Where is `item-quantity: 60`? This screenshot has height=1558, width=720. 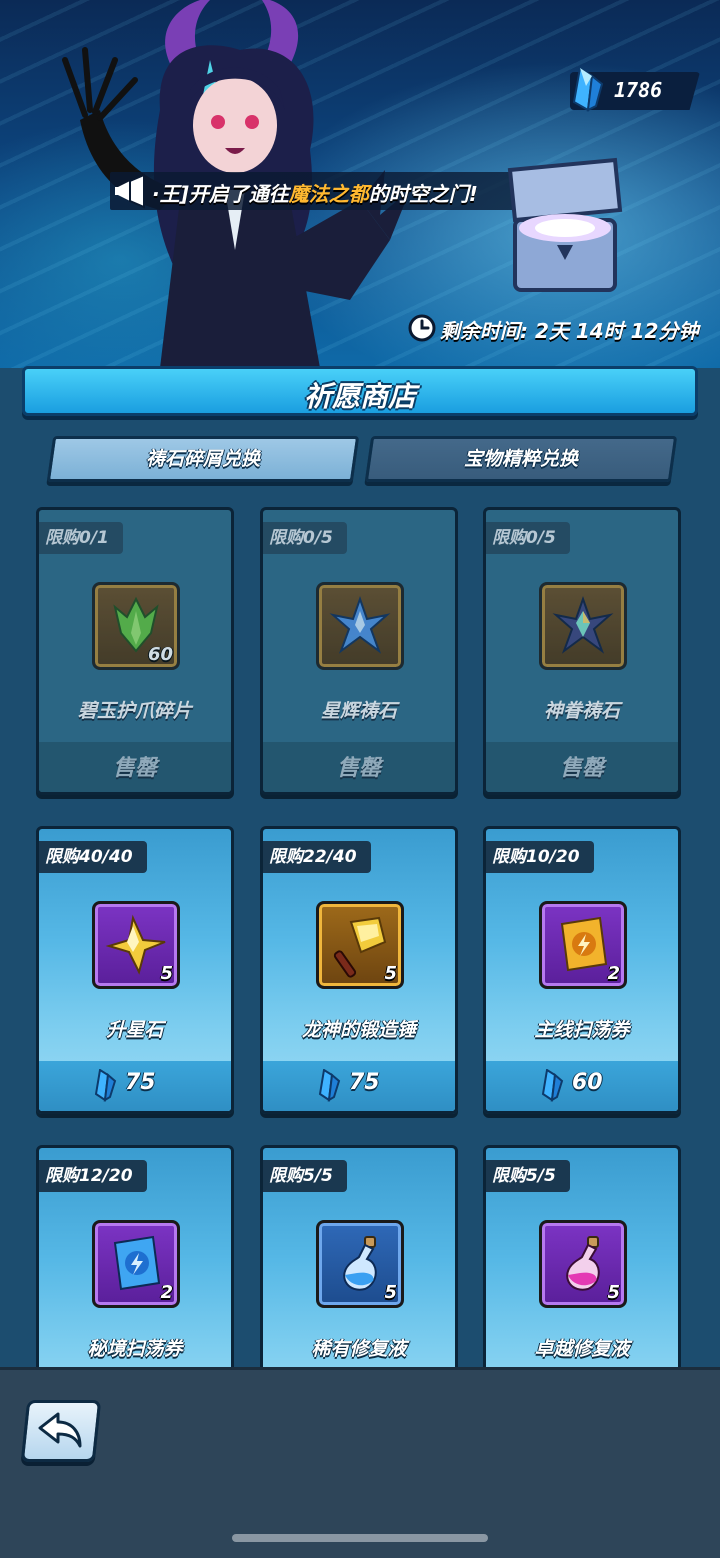 item-quantity: 60 is located at coordinates (160, 654).